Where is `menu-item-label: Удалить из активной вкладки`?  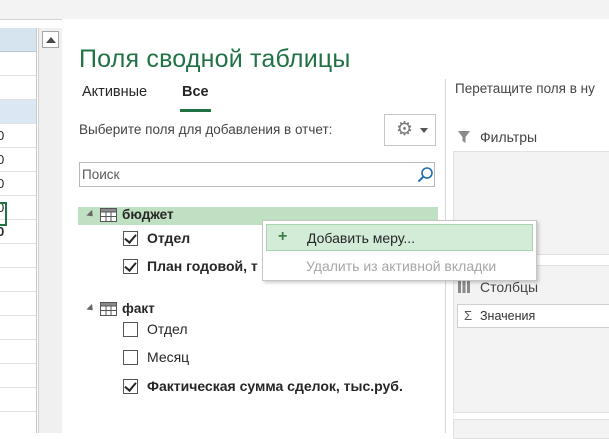
menu-item-label: Удалить из активной вкладки is located at coordinates (401, 266).